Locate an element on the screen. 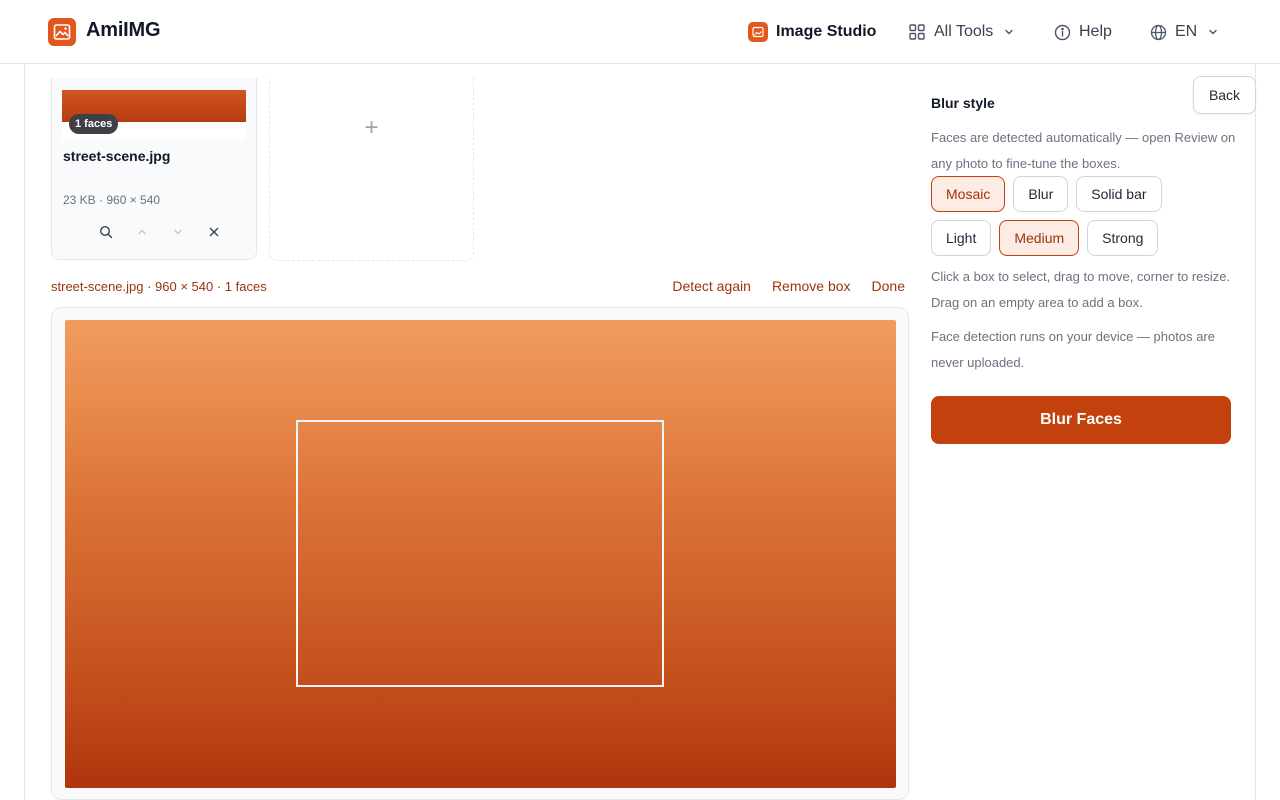 This screenshot has height=800, width=1280. remove-file-button is located at coordinates (214, 234).